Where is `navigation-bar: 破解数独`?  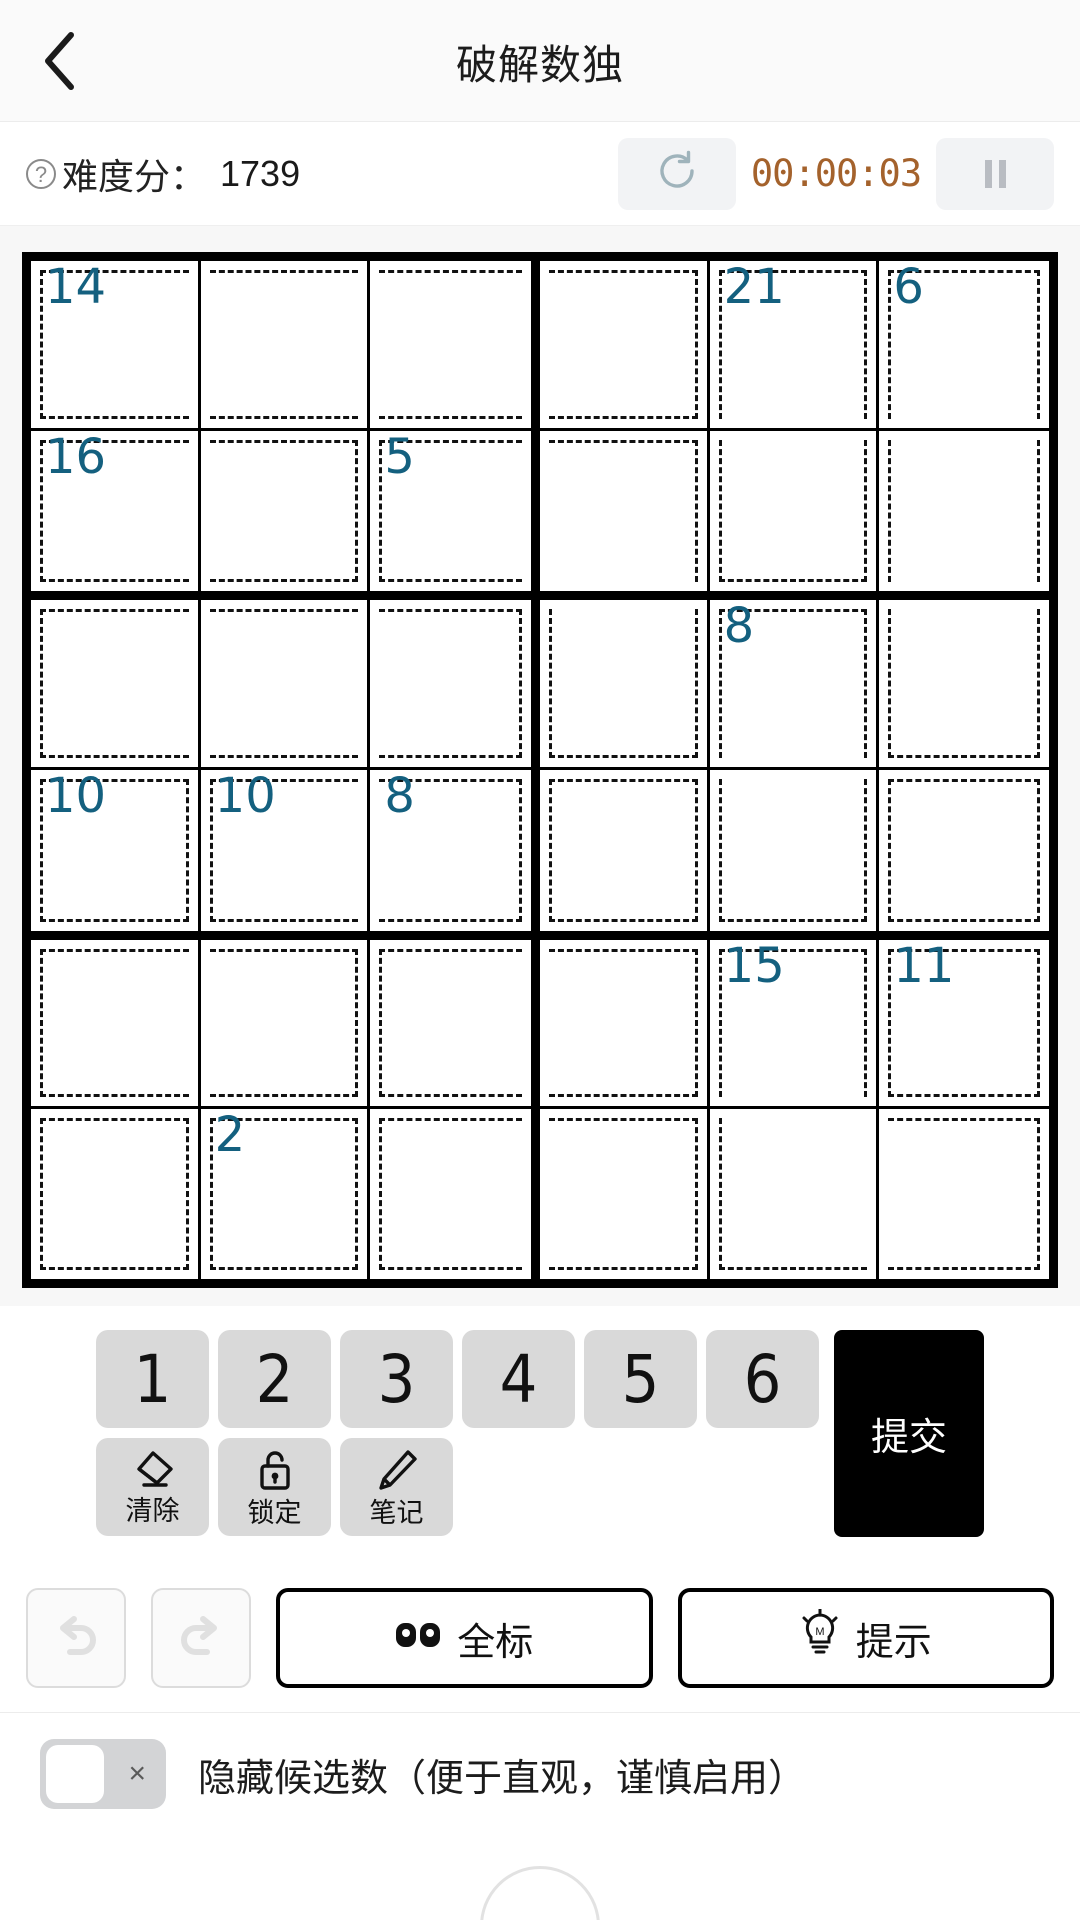
navigation-bar: 破解数独 is located at coordinates (540, 61).